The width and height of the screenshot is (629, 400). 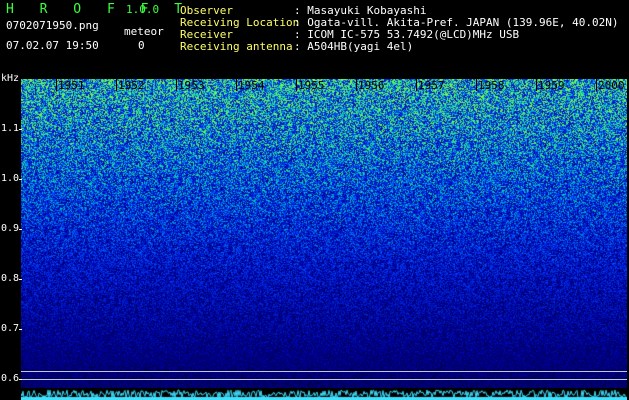 What do you see at coordinates (371, 85) in the screenshot?
I see `time-tick-label: 1956` at bounding box center [371, 85].